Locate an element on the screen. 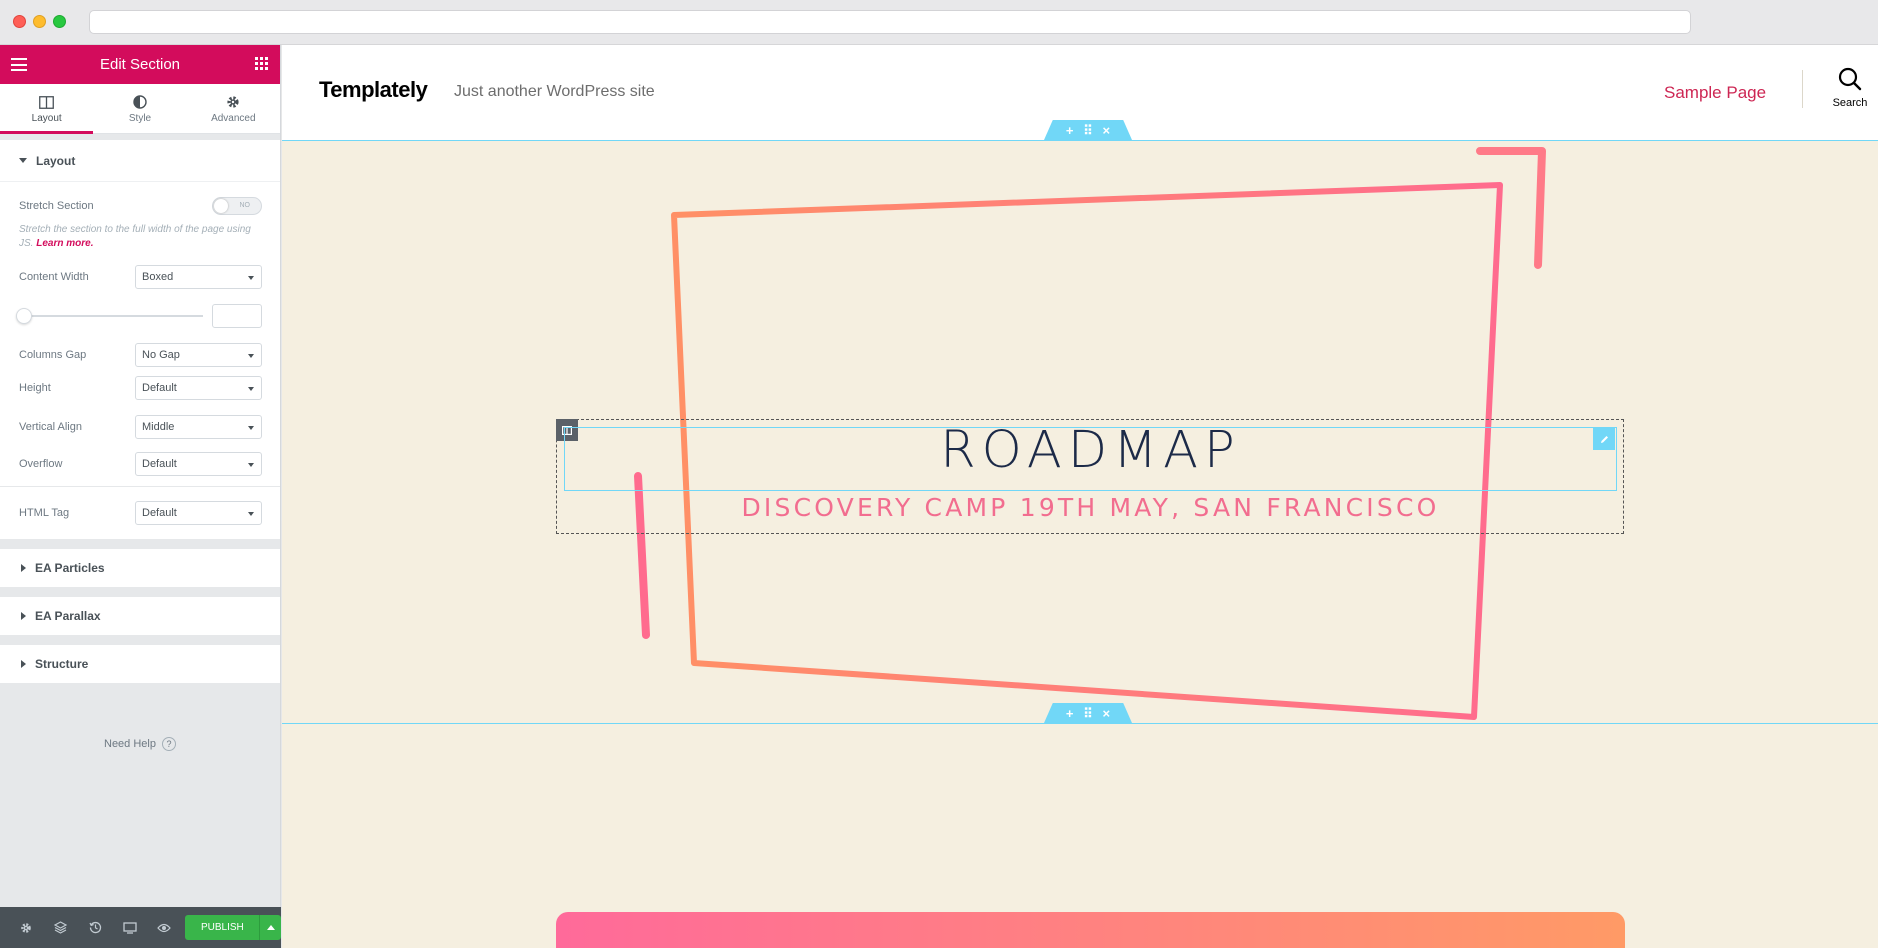 This screenshot has width=1878, height=948. address-bar is located at coordinates (890, 22).